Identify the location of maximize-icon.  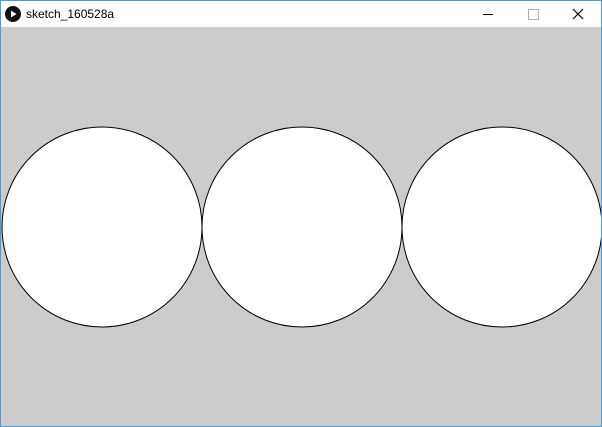
(533, 14).